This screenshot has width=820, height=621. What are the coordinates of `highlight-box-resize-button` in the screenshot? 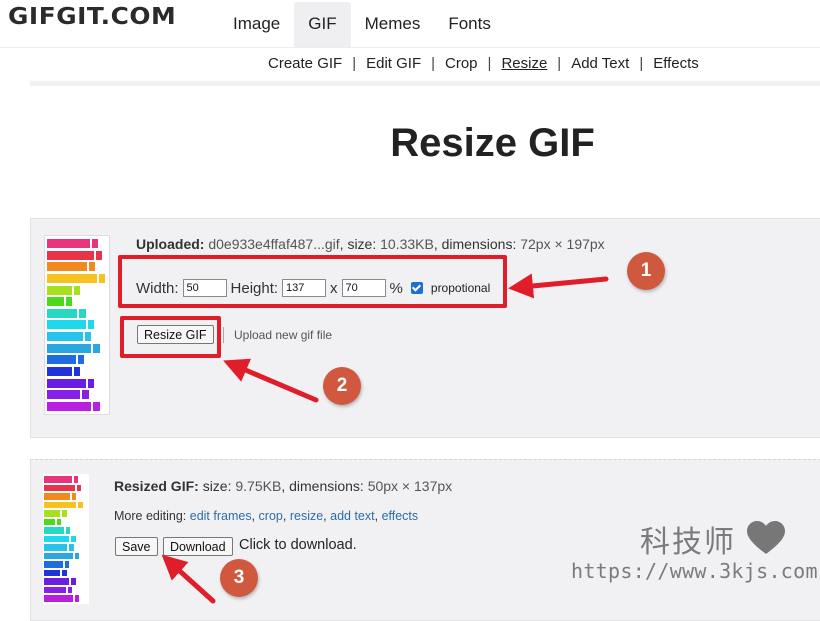 It's located at (170, 337).